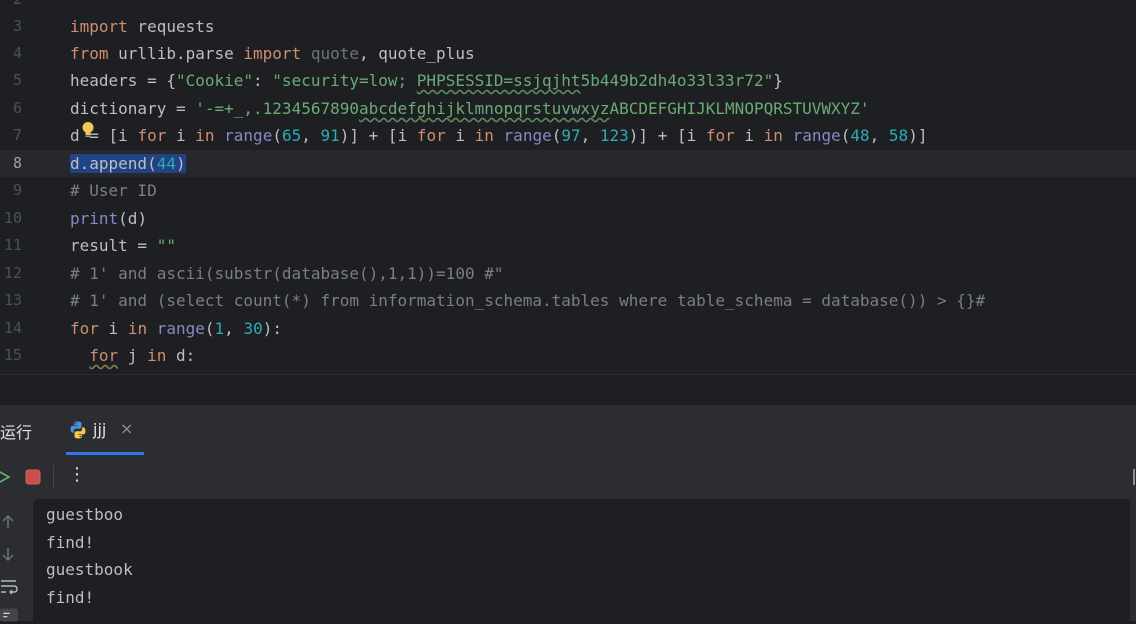 Image resolution: width=1136 pixels, height=624 pixels. Describe the element at coordinates (126, 428) in the screenshot. I see `close-icon: ×` at that location.